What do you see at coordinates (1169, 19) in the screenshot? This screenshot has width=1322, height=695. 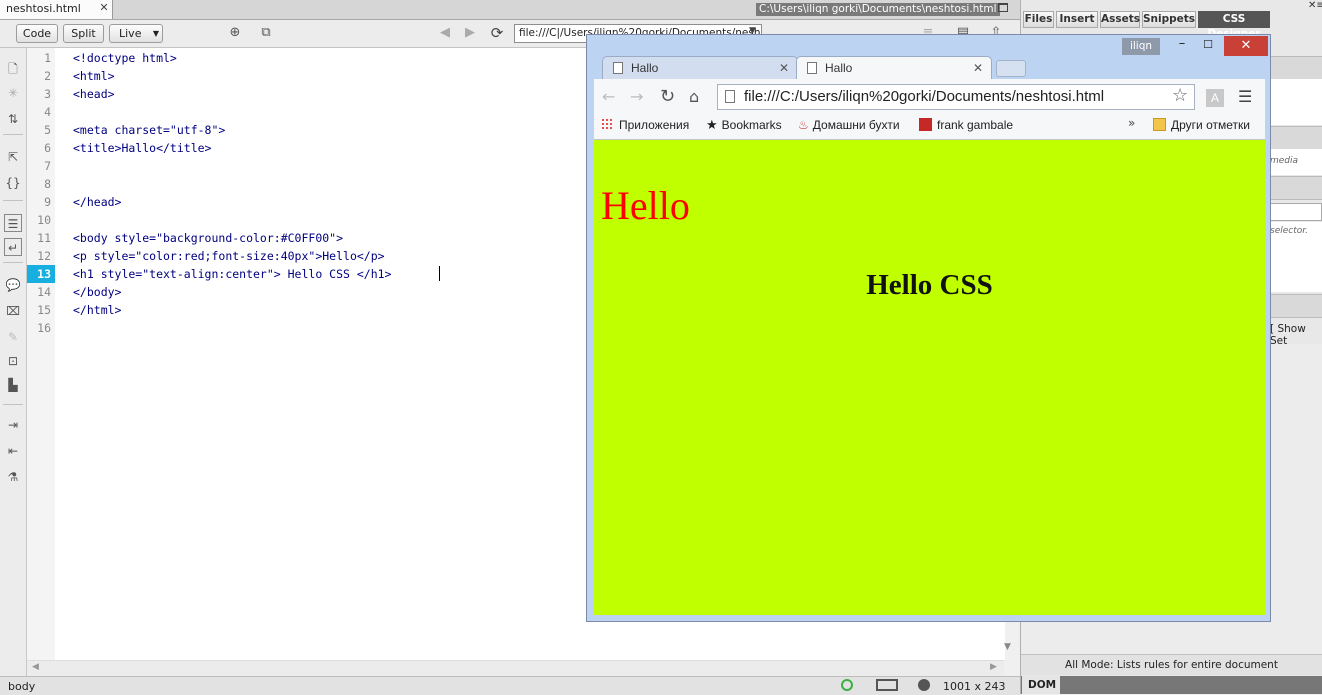 I see `tab-snippets: Snippets` at bounding box center [1169, 19].